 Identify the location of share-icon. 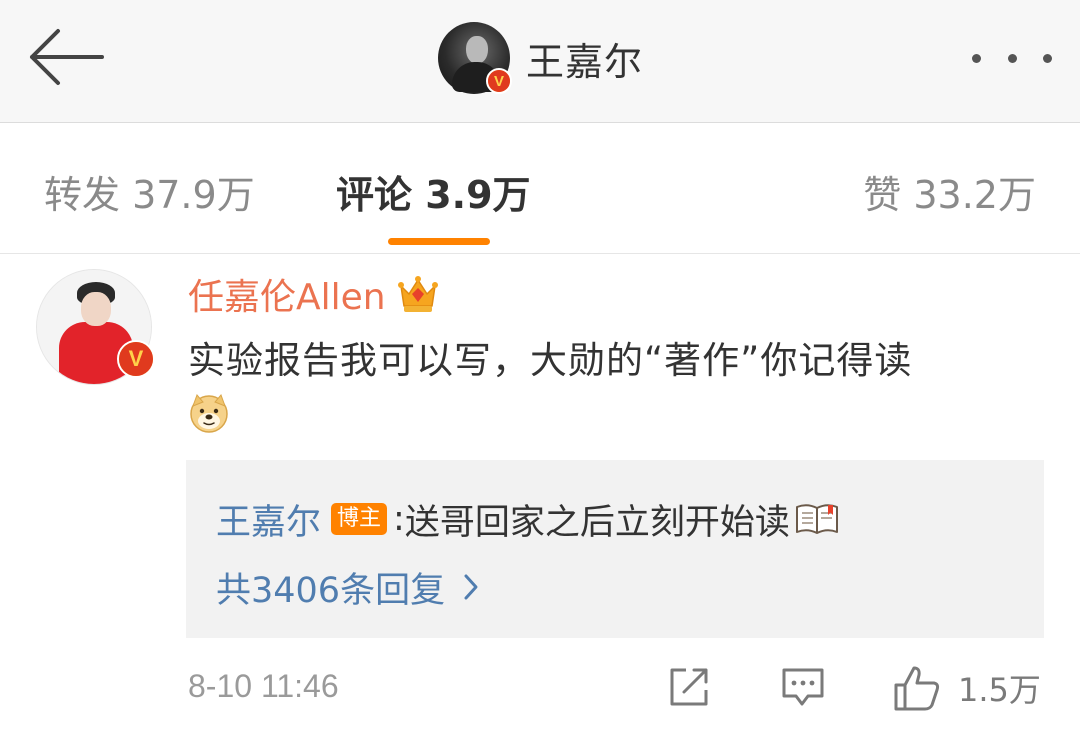
(689, 687).